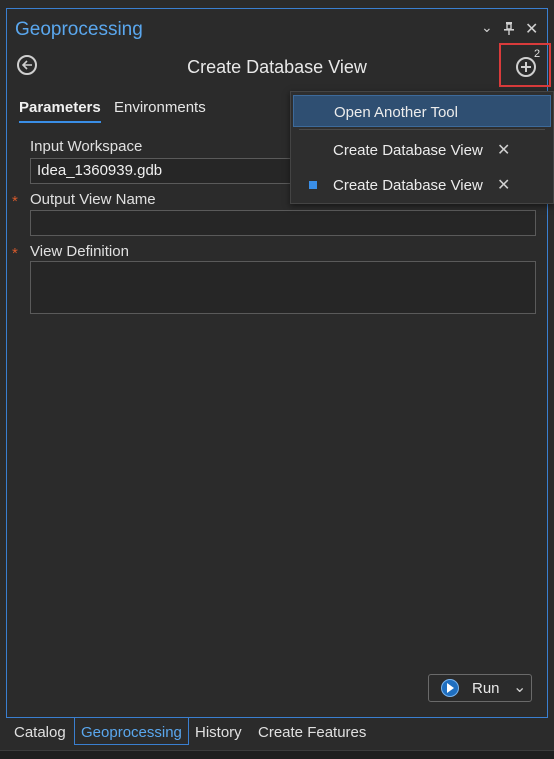  Describe the element at coordinates (313, 185) in the screenshot. I see `active-indicator-icon` at that location.